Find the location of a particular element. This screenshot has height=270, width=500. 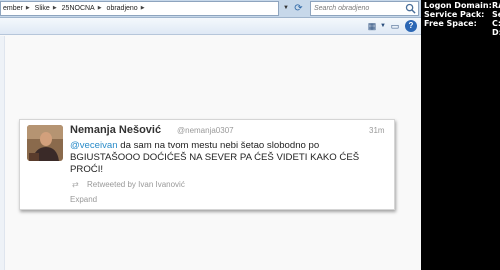

avatar is located at coordinates (45, 143).